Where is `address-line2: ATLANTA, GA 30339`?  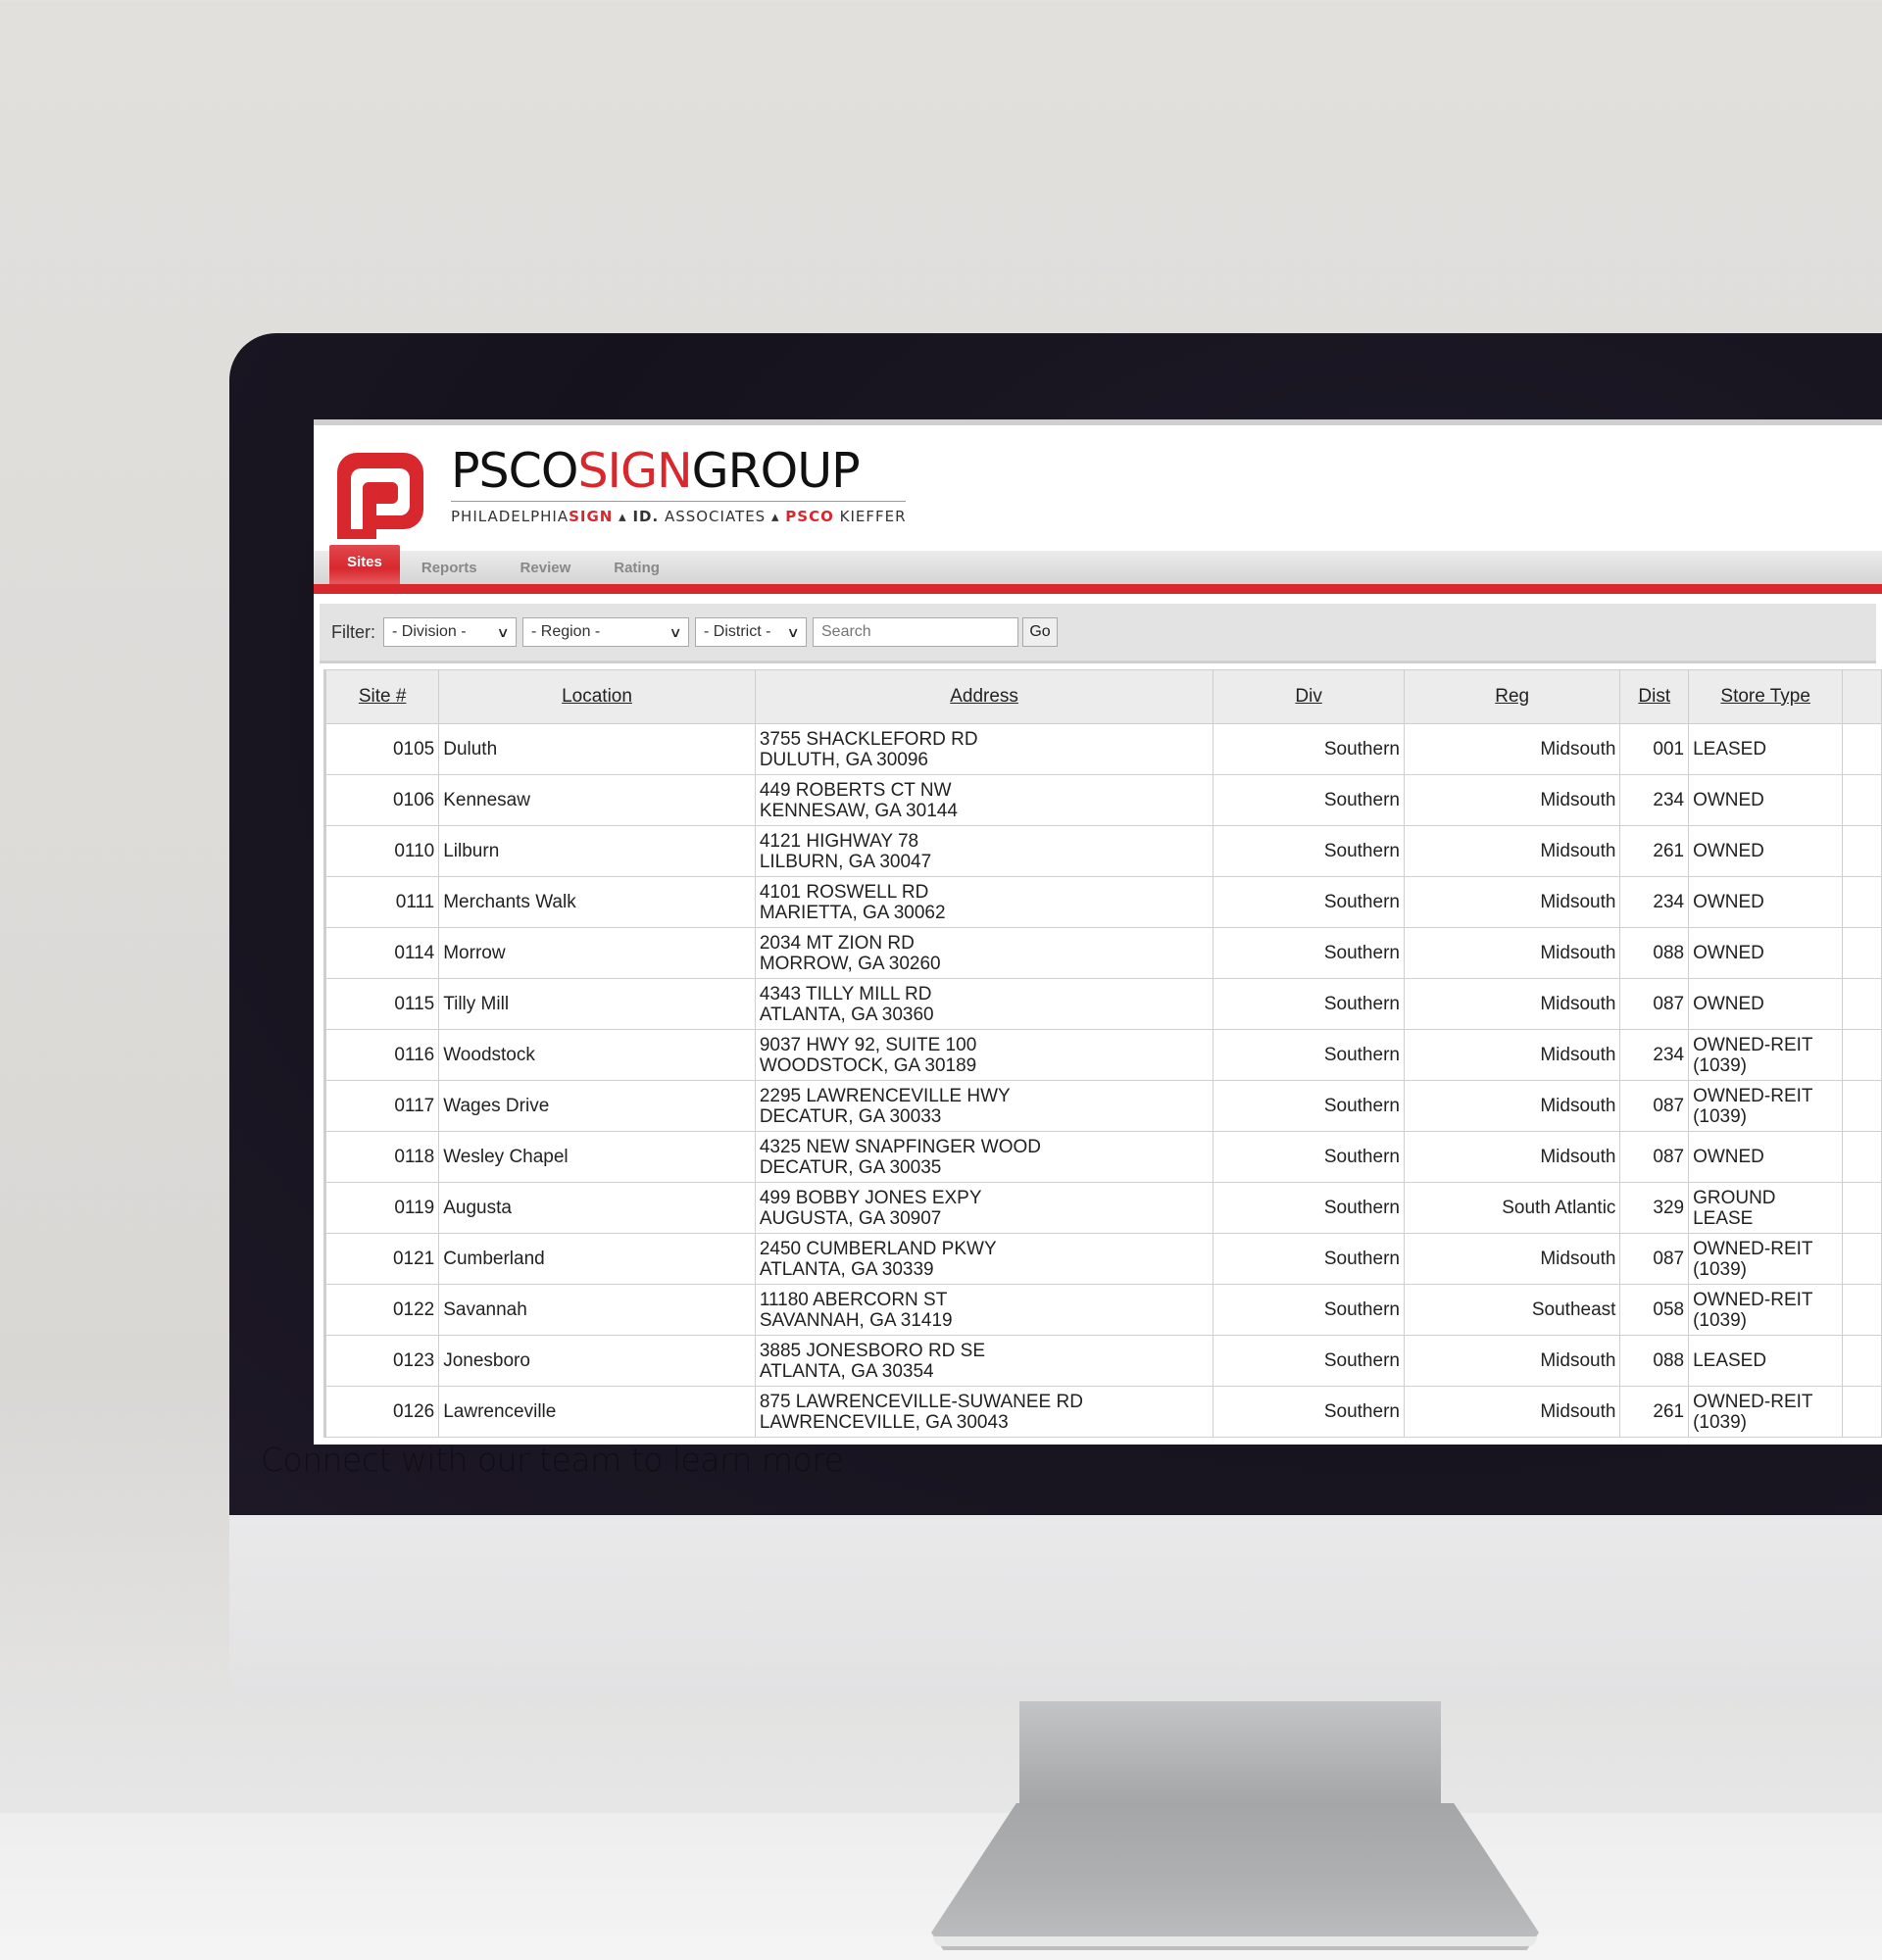 address-line2: ATLANTA, GA 30339 is located at coordinates (847, 1269).